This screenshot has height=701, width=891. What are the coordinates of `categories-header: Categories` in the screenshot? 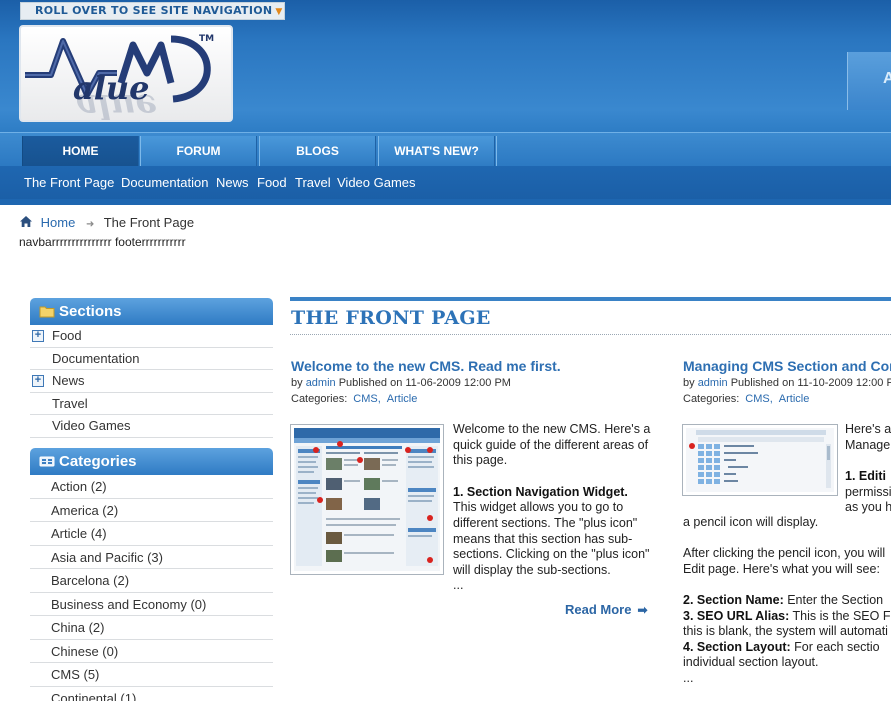 It's located at (151, 461).